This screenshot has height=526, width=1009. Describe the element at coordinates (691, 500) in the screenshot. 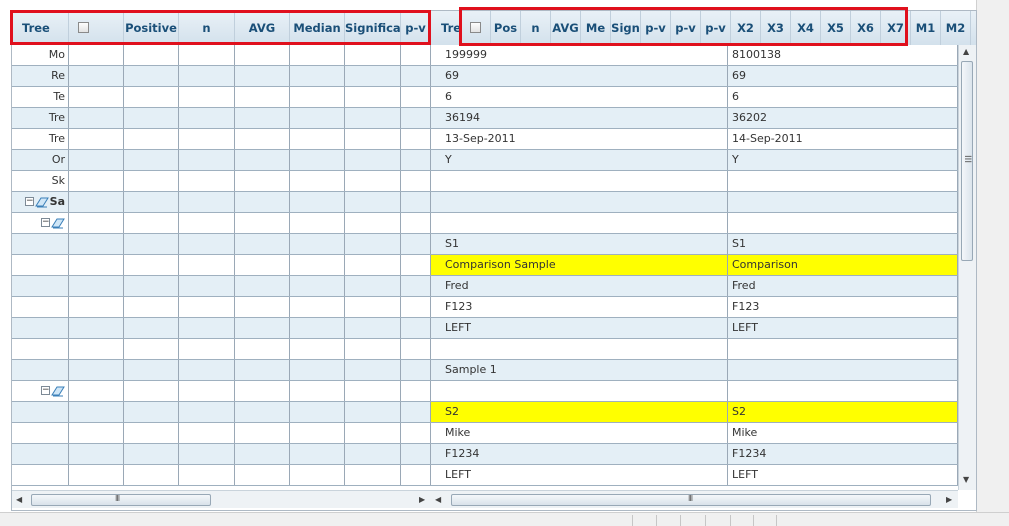

I see `right-horizontal-scroll-thumb: III` at that location.